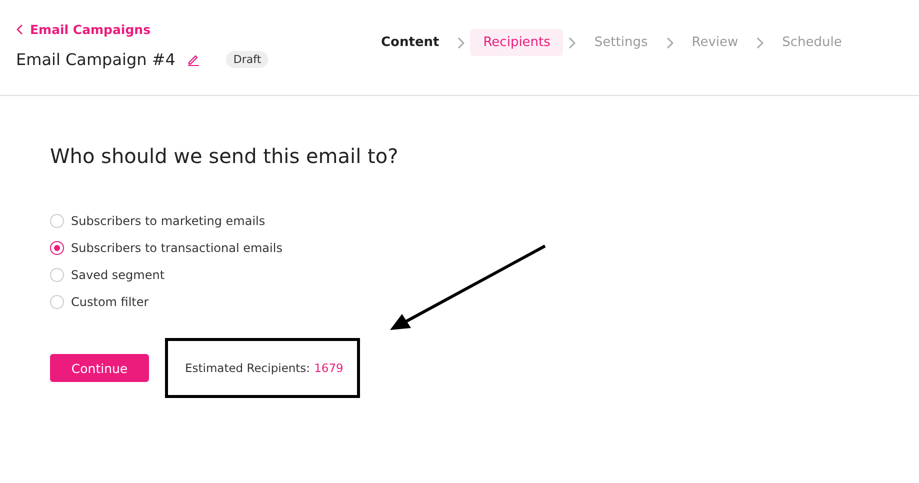 This screenshot has width=919, height=483. Describe the element at coordinates (20, 29) in the screenshot. I see `back-chevron-icon` at that location.